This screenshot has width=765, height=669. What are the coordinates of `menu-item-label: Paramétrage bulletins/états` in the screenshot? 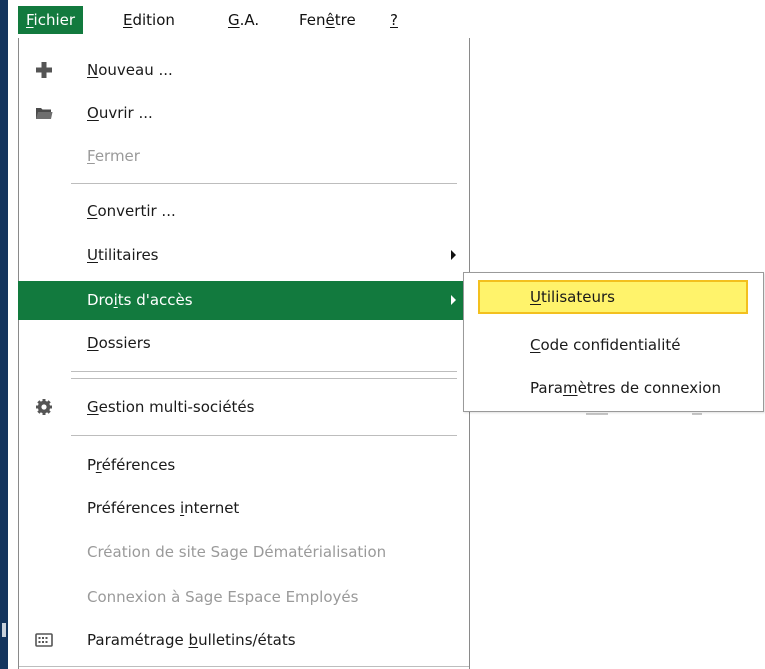 It's located at (191, 640).